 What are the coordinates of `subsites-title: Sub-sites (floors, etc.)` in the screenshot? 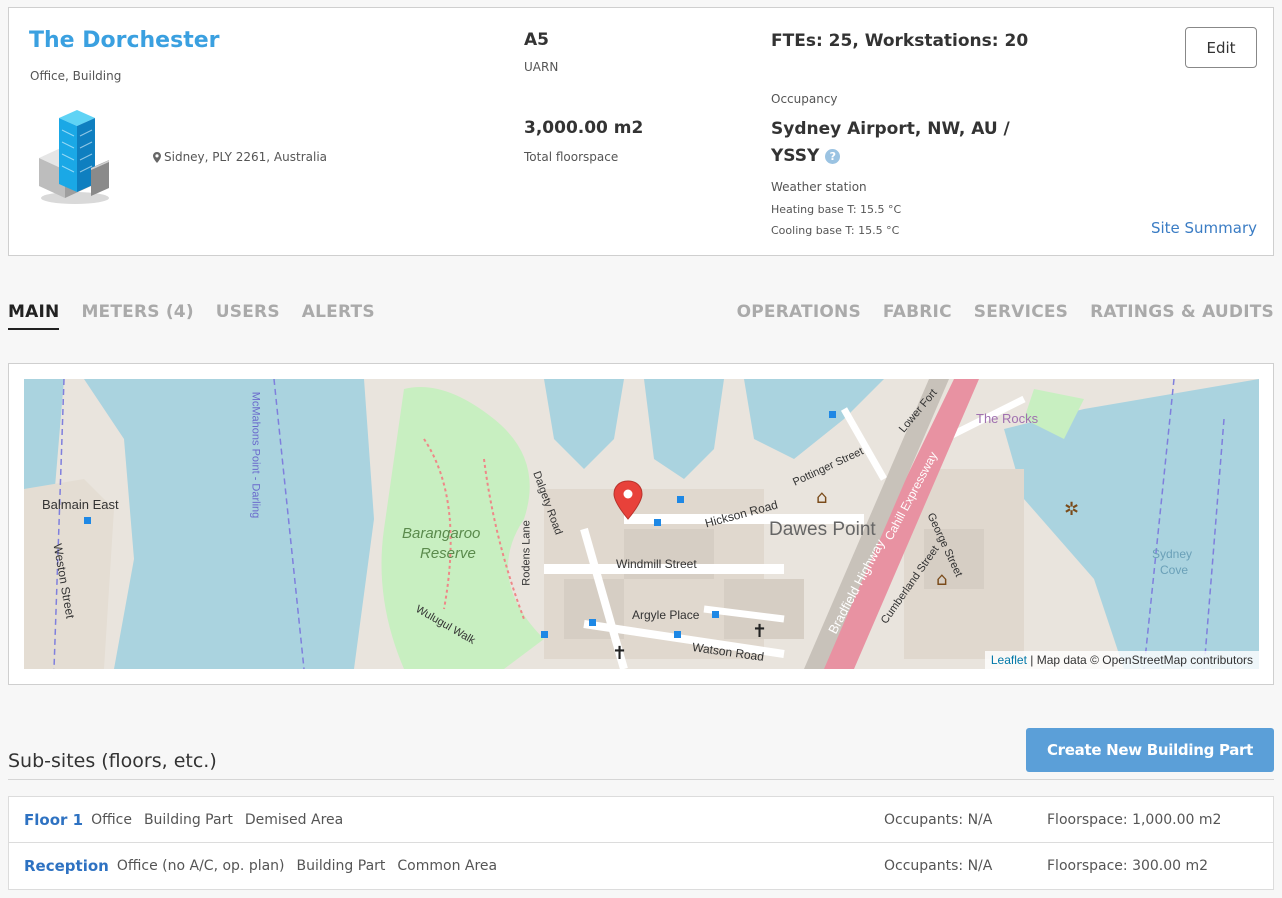 It's located at (112, 761).